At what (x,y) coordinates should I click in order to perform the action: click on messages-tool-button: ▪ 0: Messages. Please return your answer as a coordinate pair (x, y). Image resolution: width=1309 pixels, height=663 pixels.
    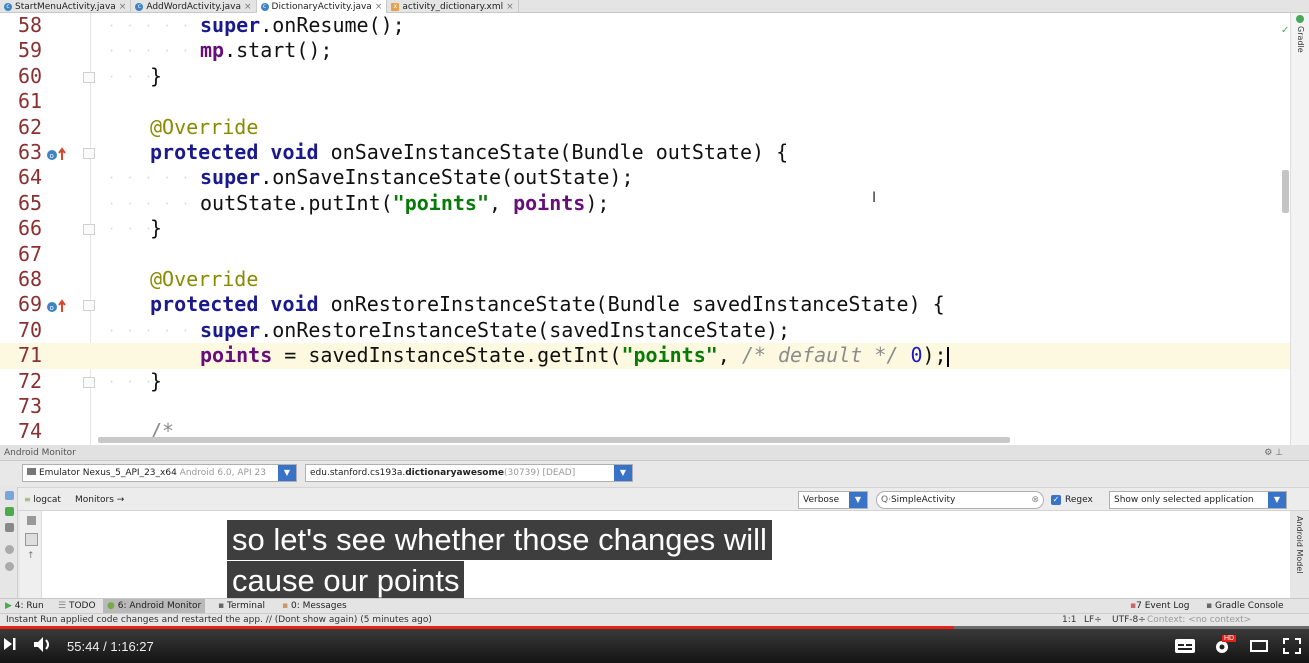
    Looking at the image, I should click on (314, 606).